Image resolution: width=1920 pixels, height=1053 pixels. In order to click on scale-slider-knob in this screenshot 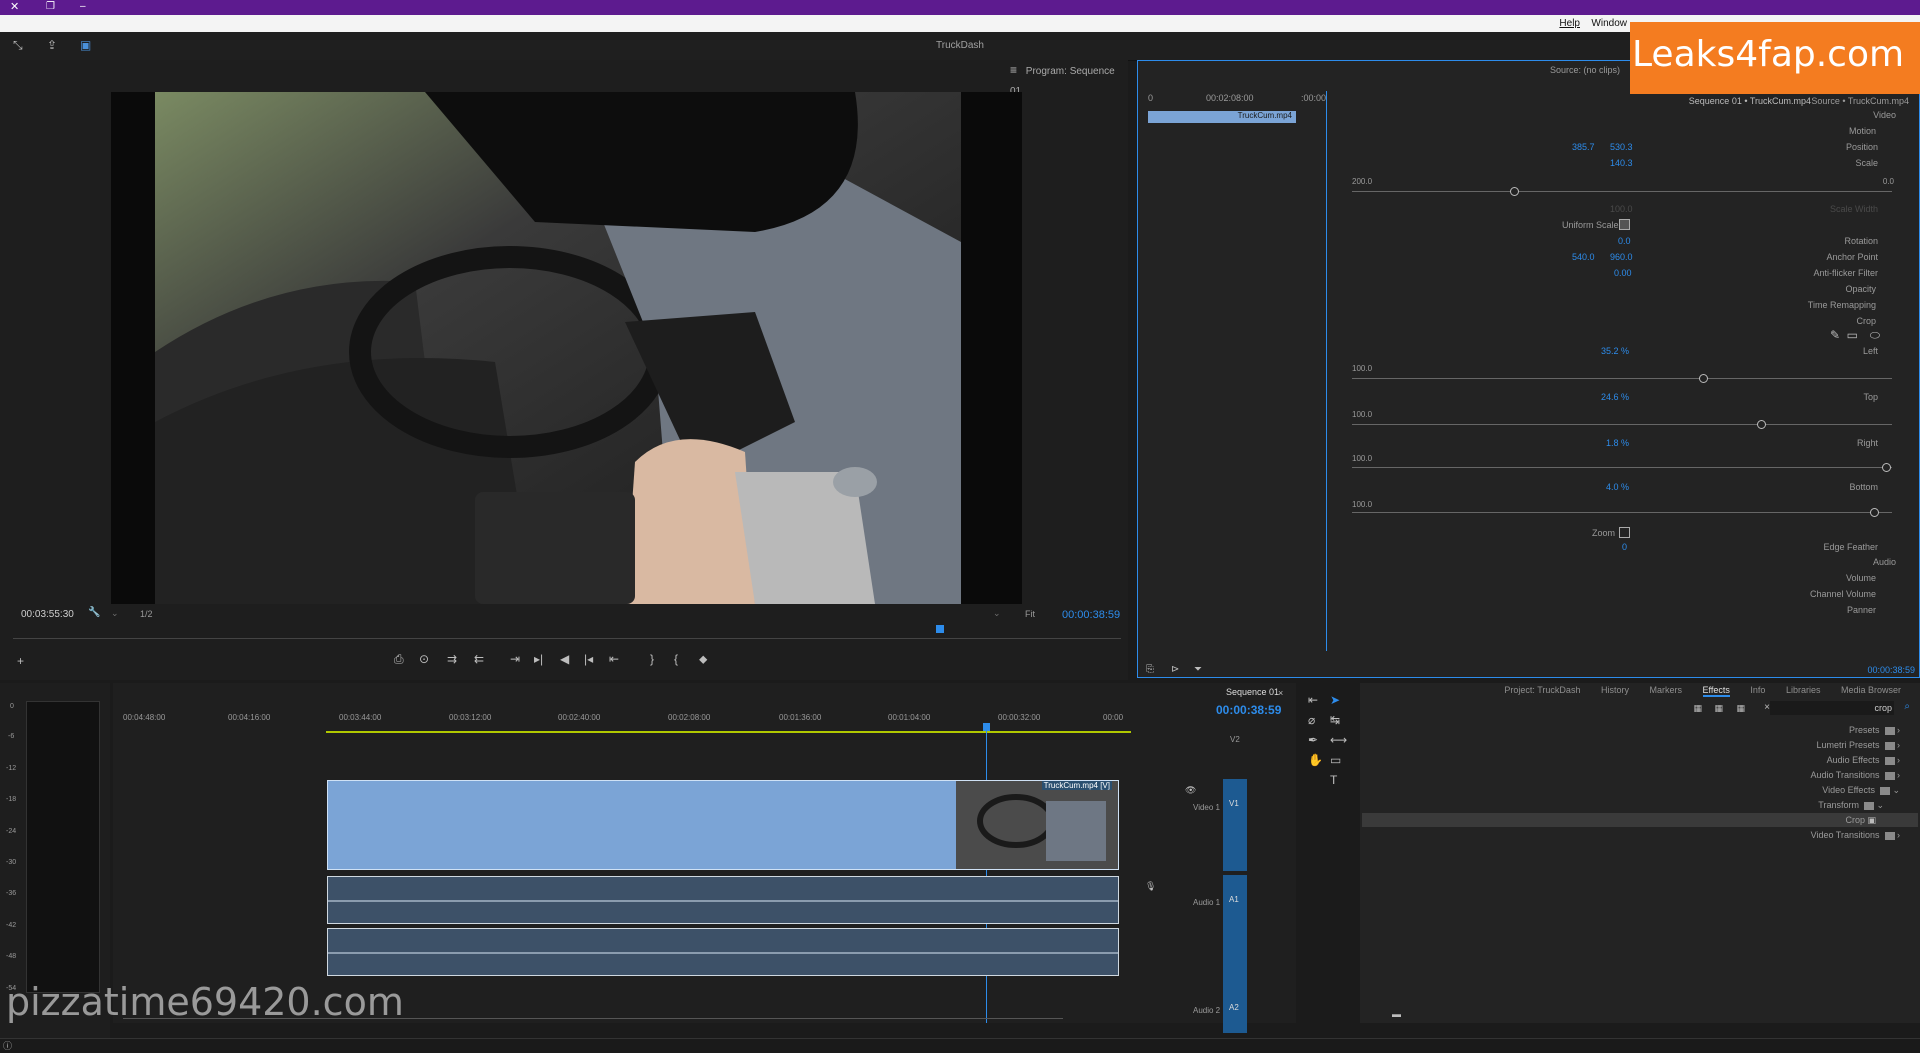, I will do `click(1514, 191)`.